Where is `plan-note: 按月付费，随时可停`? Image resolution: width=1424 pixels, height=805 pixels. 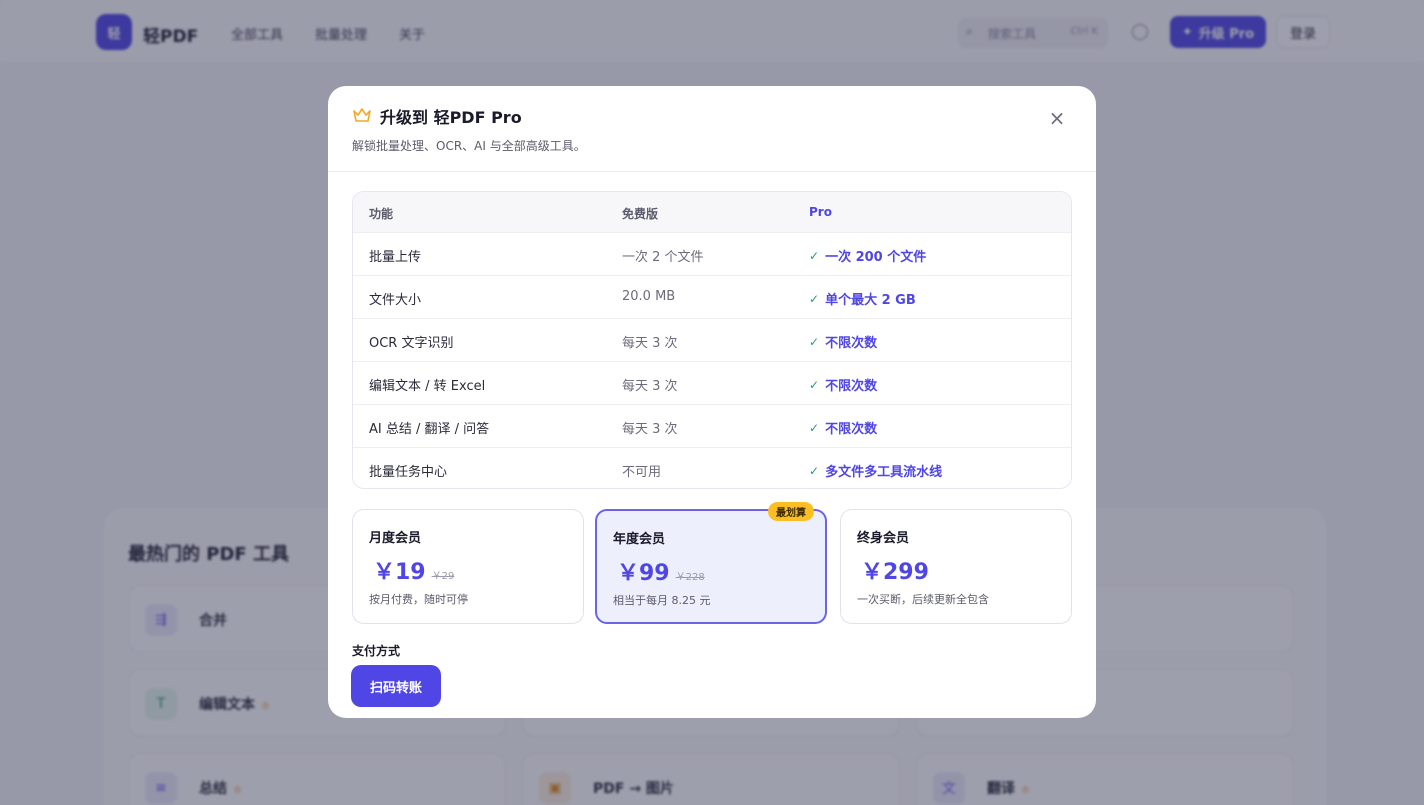
plan-note: 按月付费，随时可停 is located at coordinates (418, 599).